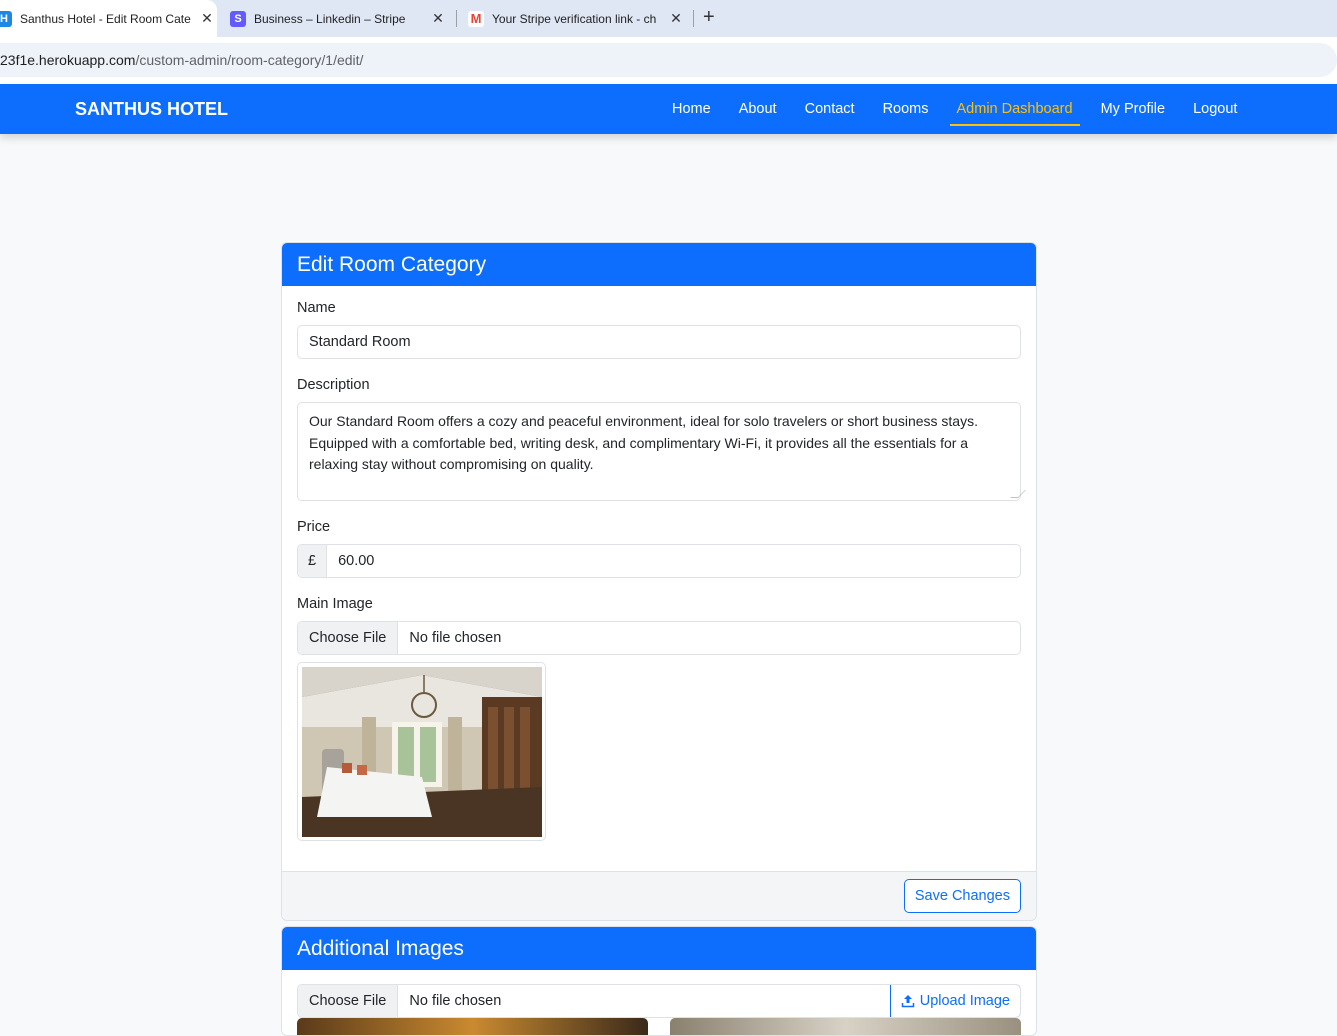  I want to click on price-label: Price, so click(314, 527).